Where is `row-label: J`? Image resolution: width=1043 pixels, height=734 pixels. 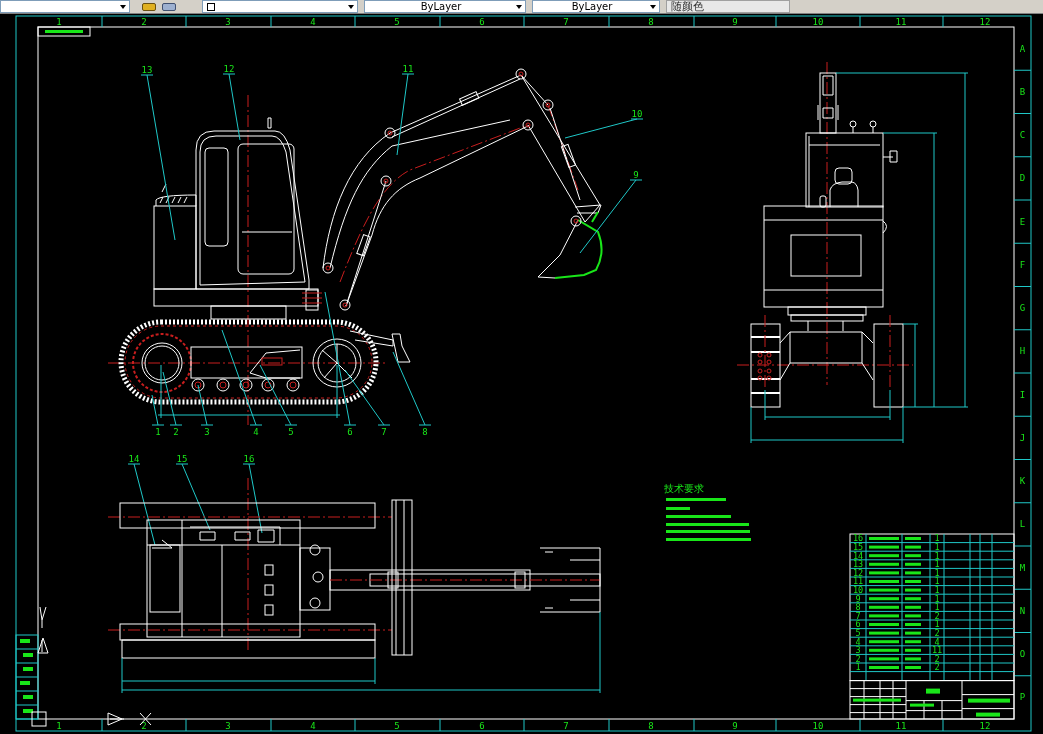
row-label: J is located at coordinates (1022, 437).